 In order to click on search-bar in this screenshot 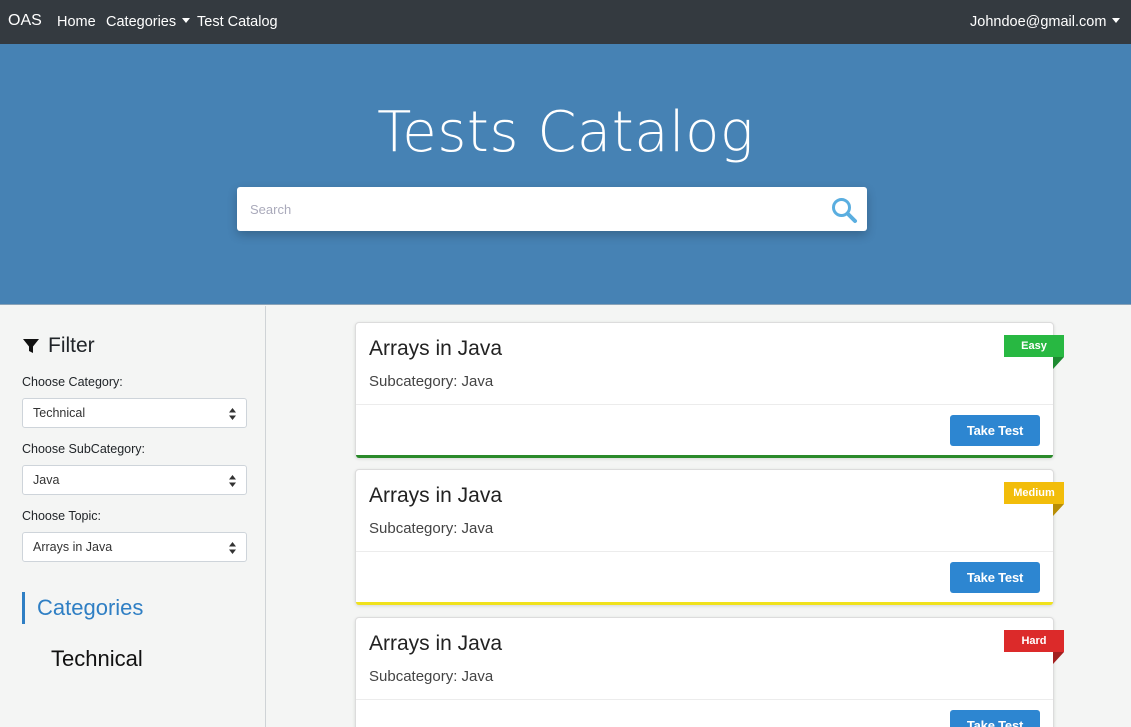, I will do `click(552, 209)`.